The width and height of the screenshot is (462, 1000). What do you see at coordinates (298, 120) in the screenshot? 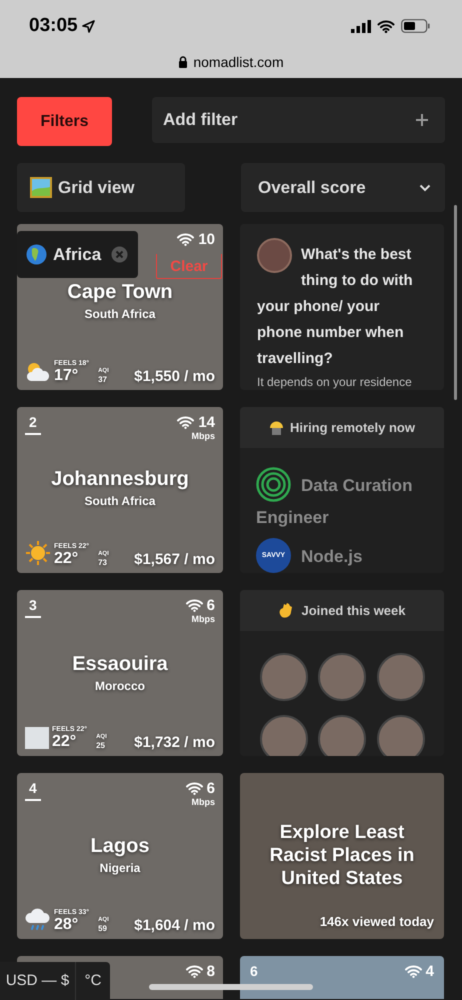
I see `add-filter-button: Add filter` at bounding box center [298, 120].